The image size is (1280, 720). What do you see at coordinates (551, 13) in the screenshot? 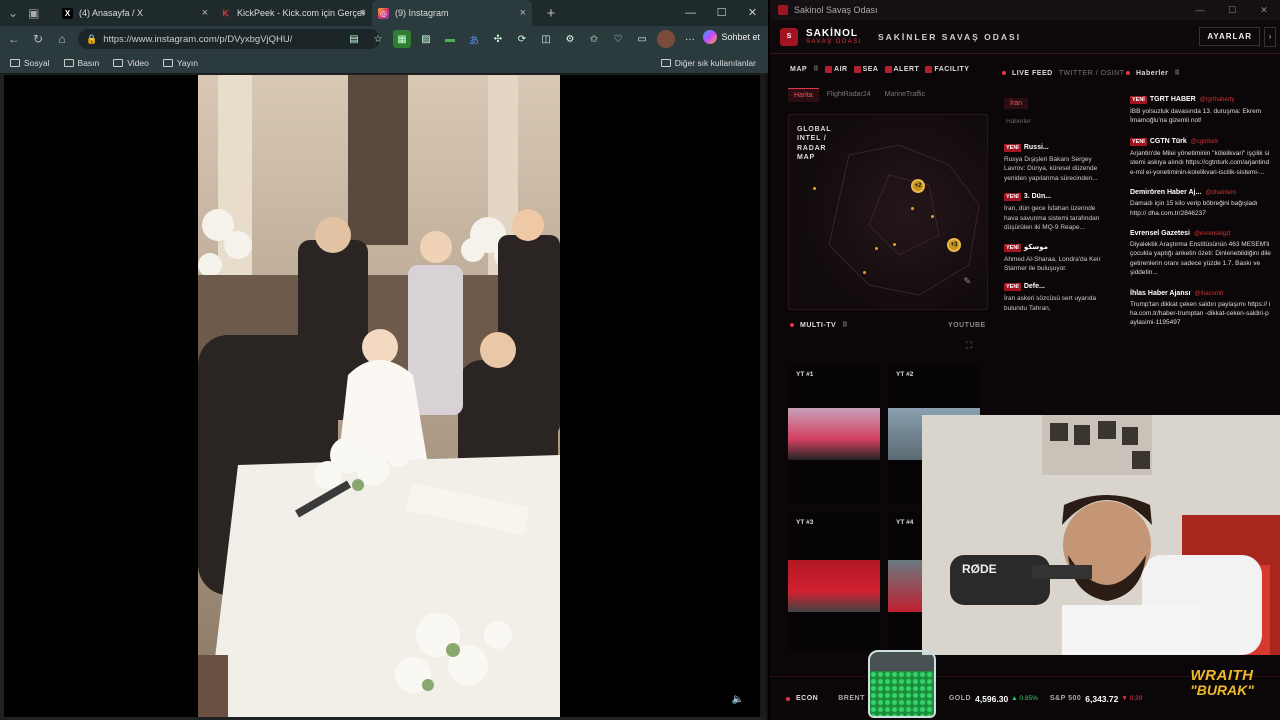
I see `new-tab-button: +` at bounding box center [551, 13].